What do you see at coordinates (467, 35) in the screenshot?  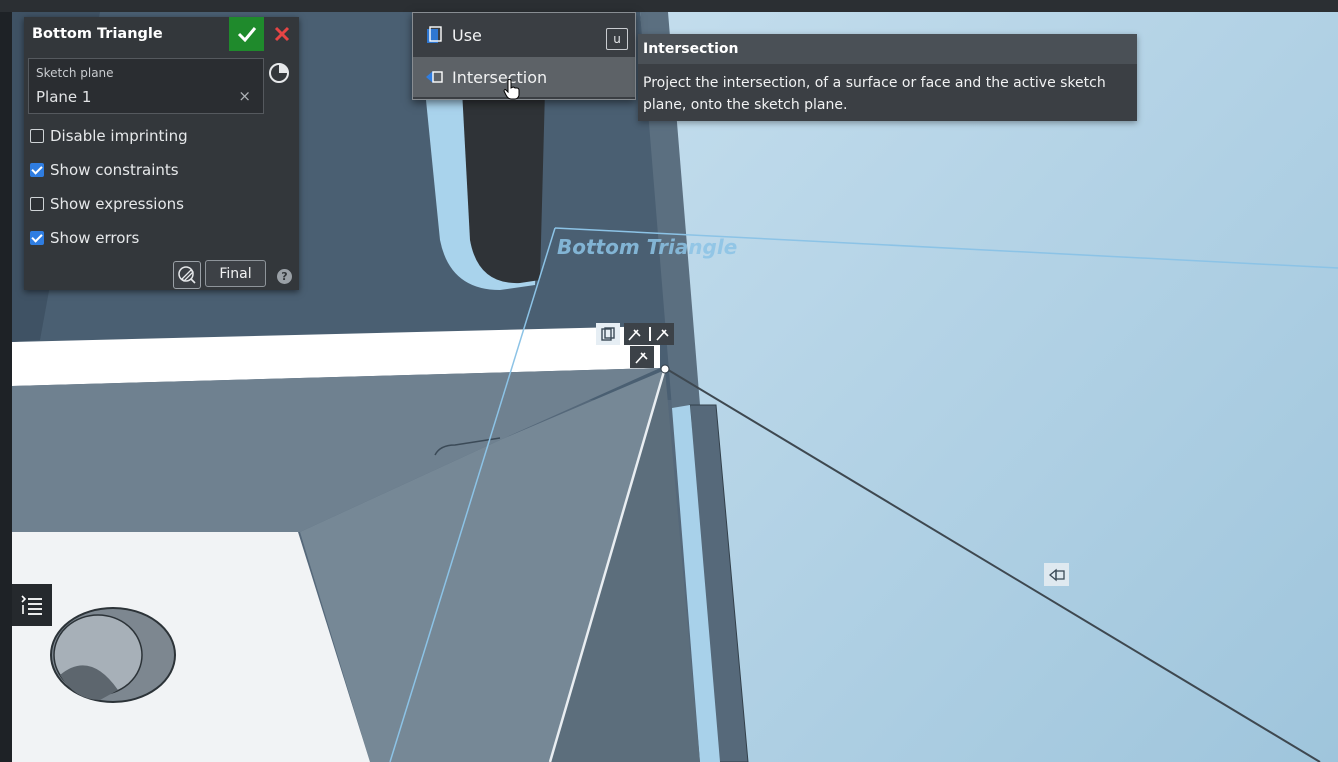 I see `menu-item-use-label: Use` at bounding box center [467, 35].